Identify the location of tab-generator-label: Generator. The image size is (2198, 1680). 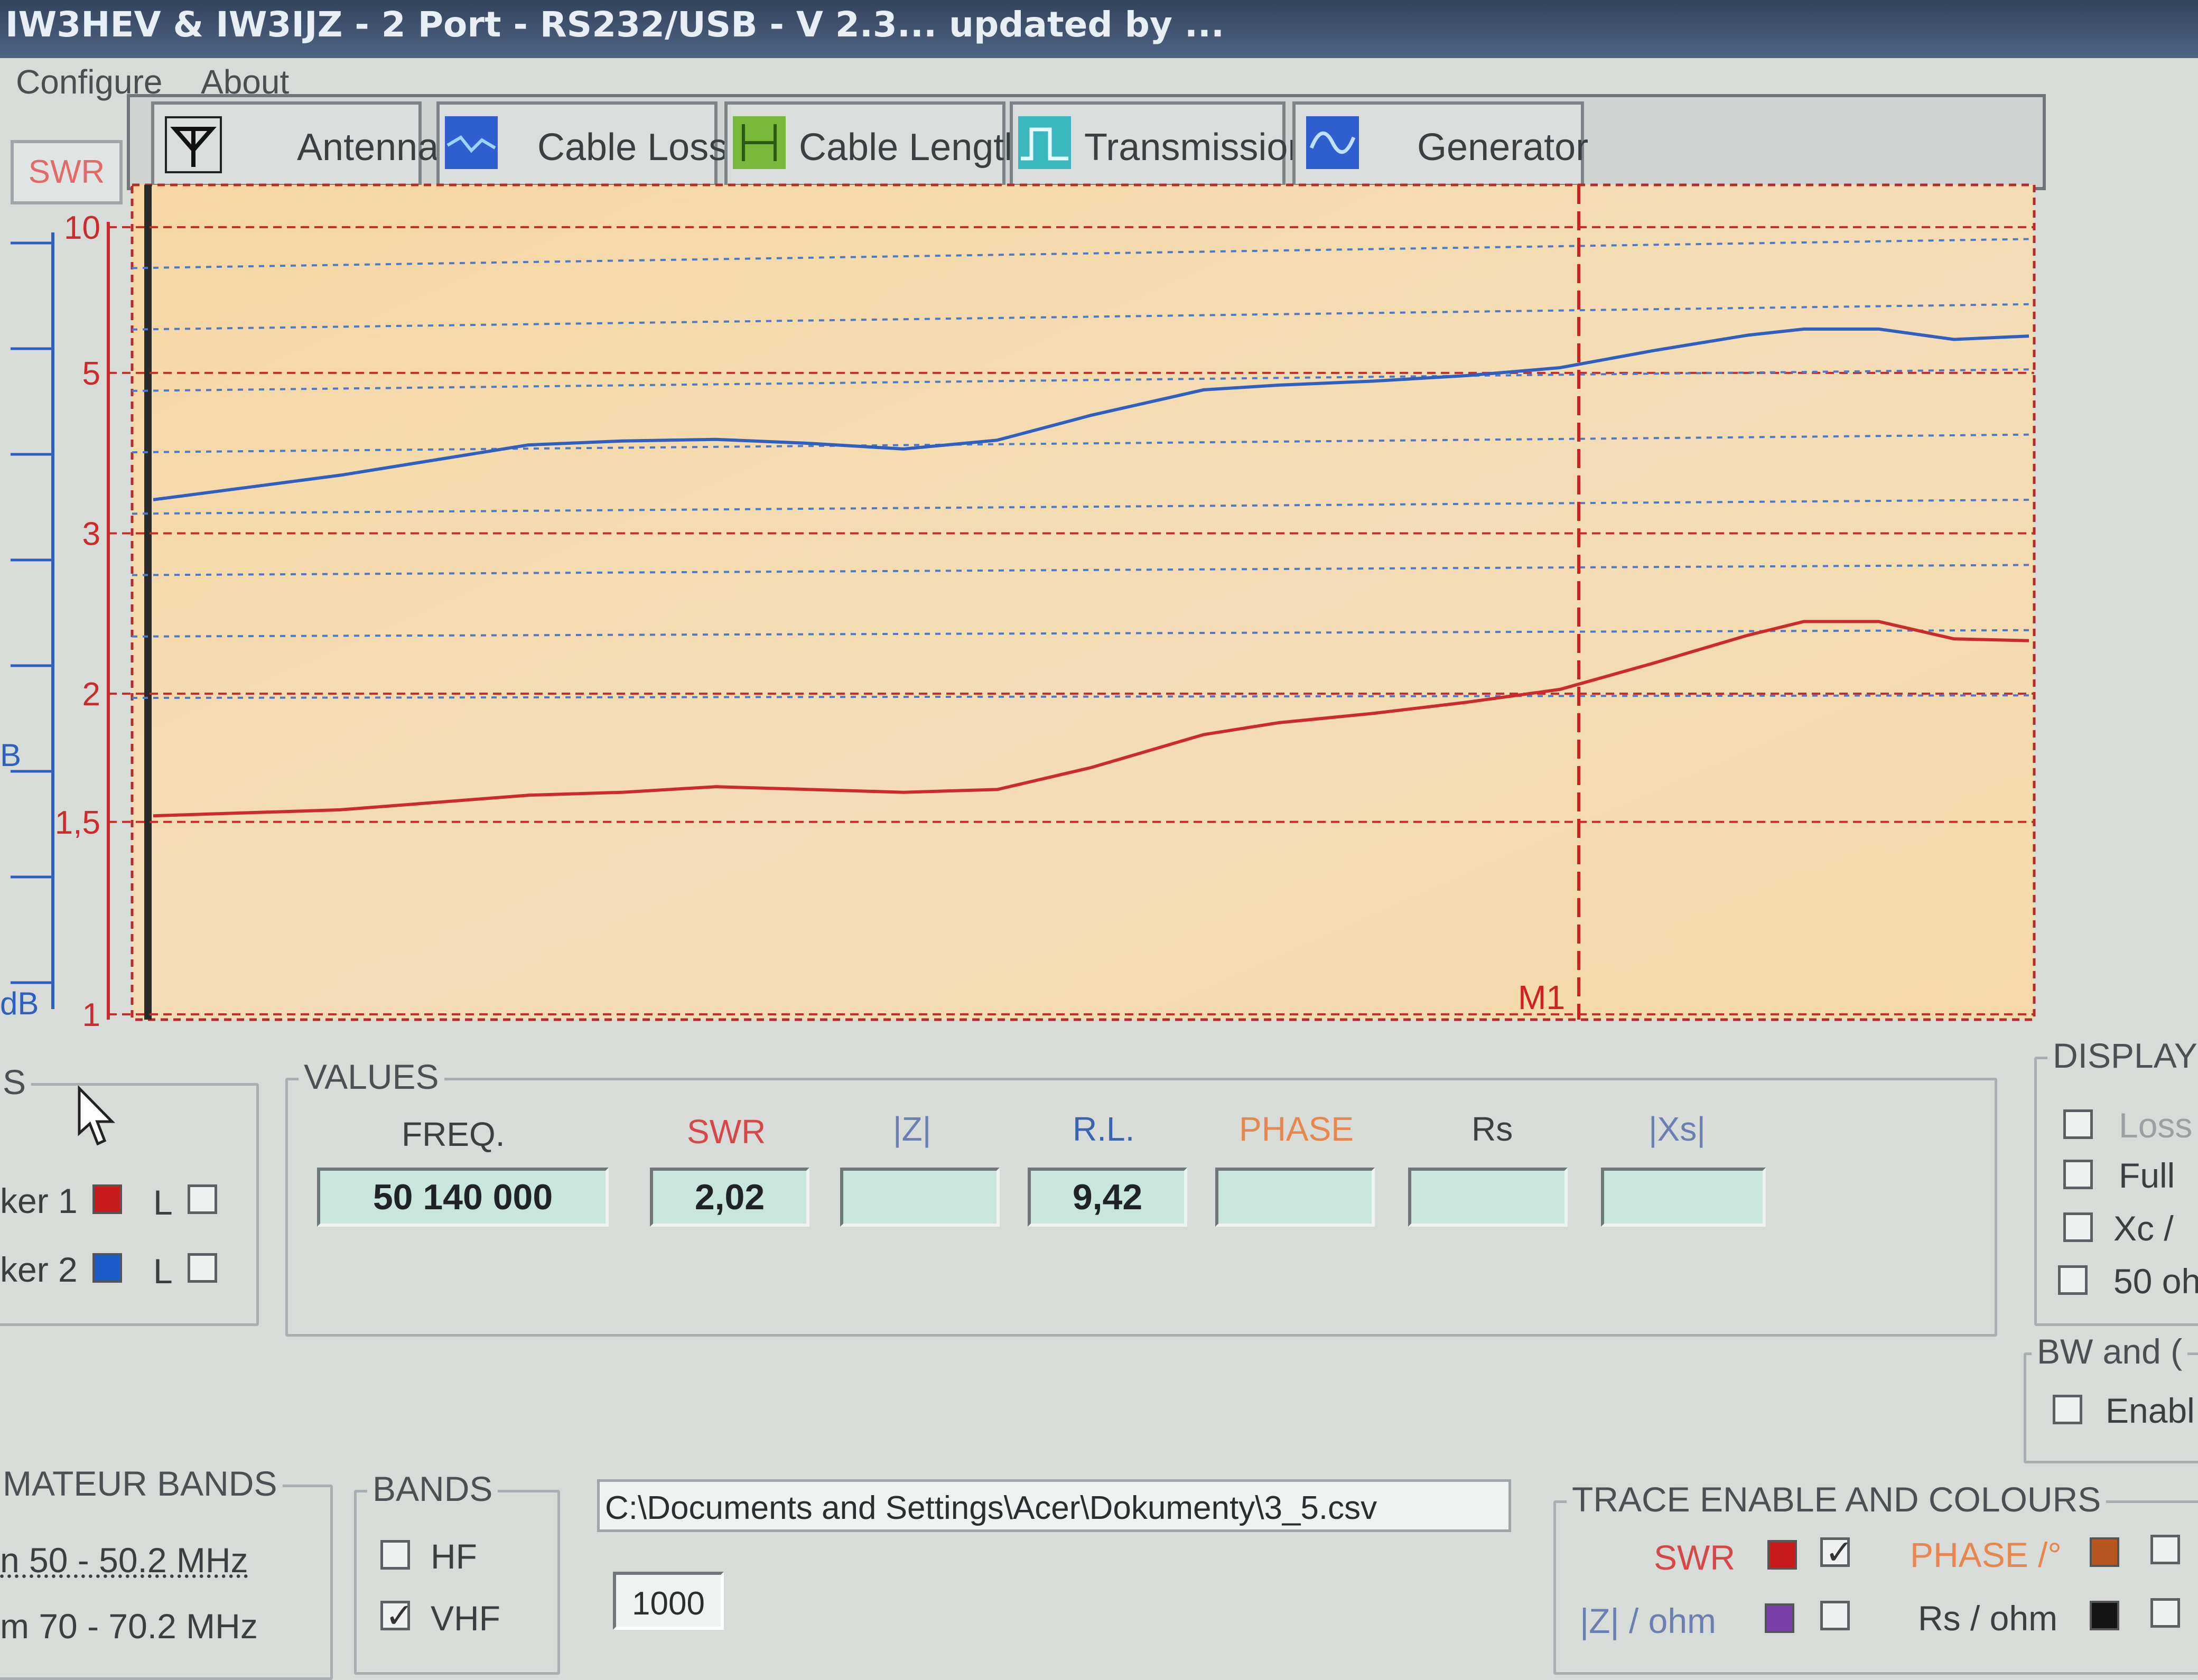
(1503, 147).